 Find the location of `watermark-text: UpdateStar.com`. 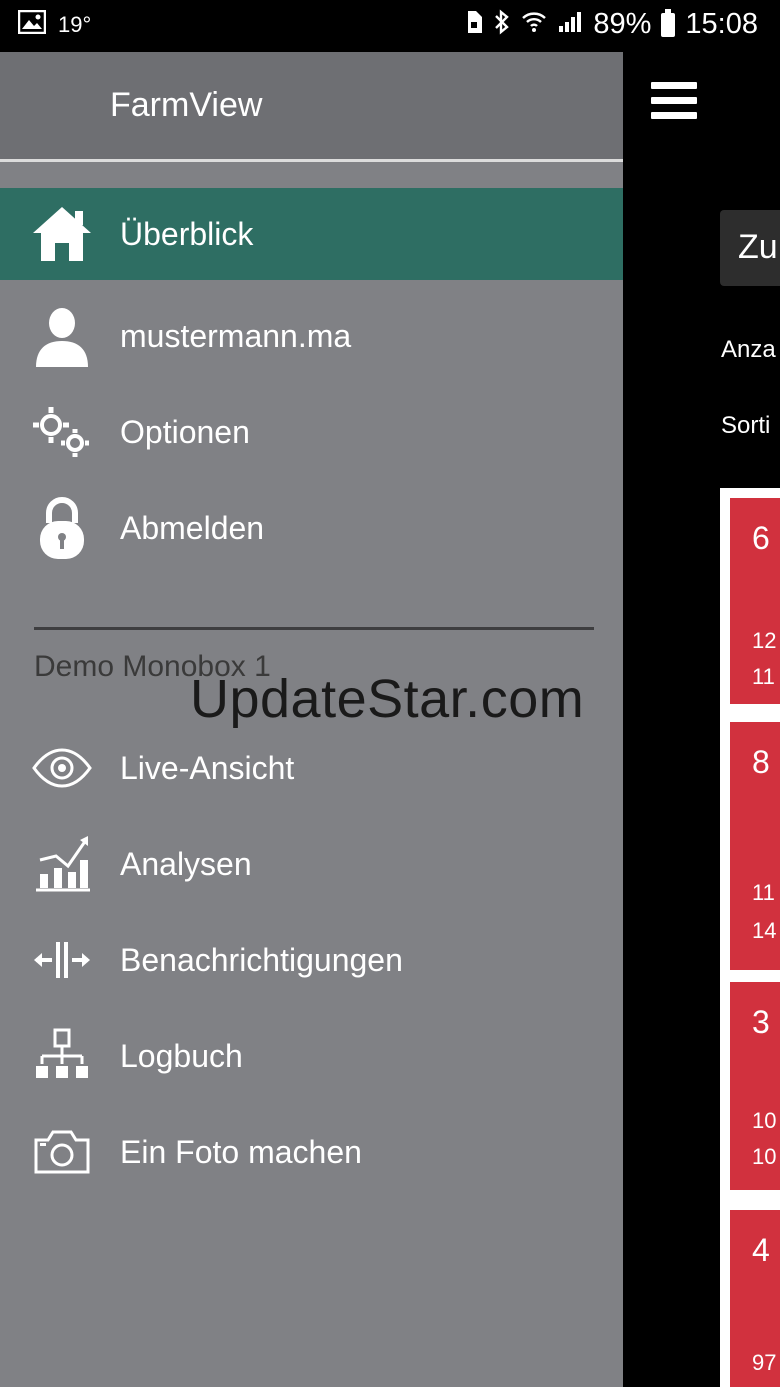

watermark-text: UpdateStar.com is located at coordinates (387, 699).